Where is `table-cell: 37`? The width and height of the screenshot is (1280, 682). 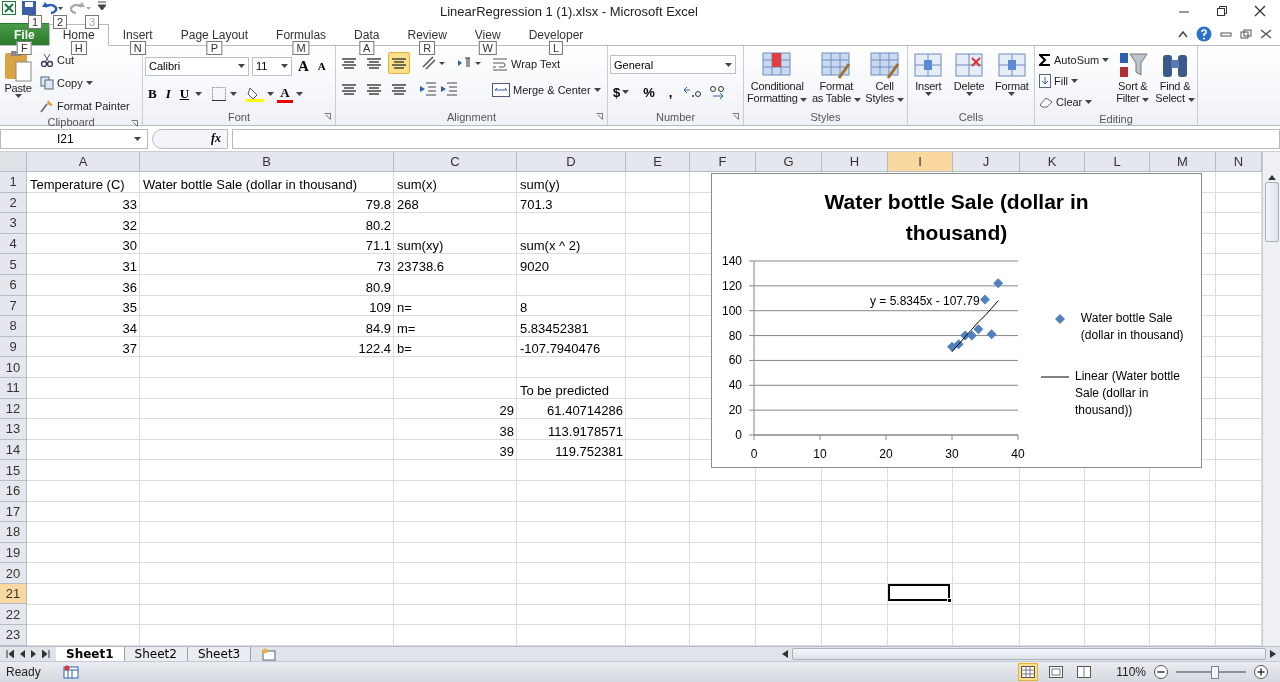 table-cell: 37 is located at coordinates (83, 347).